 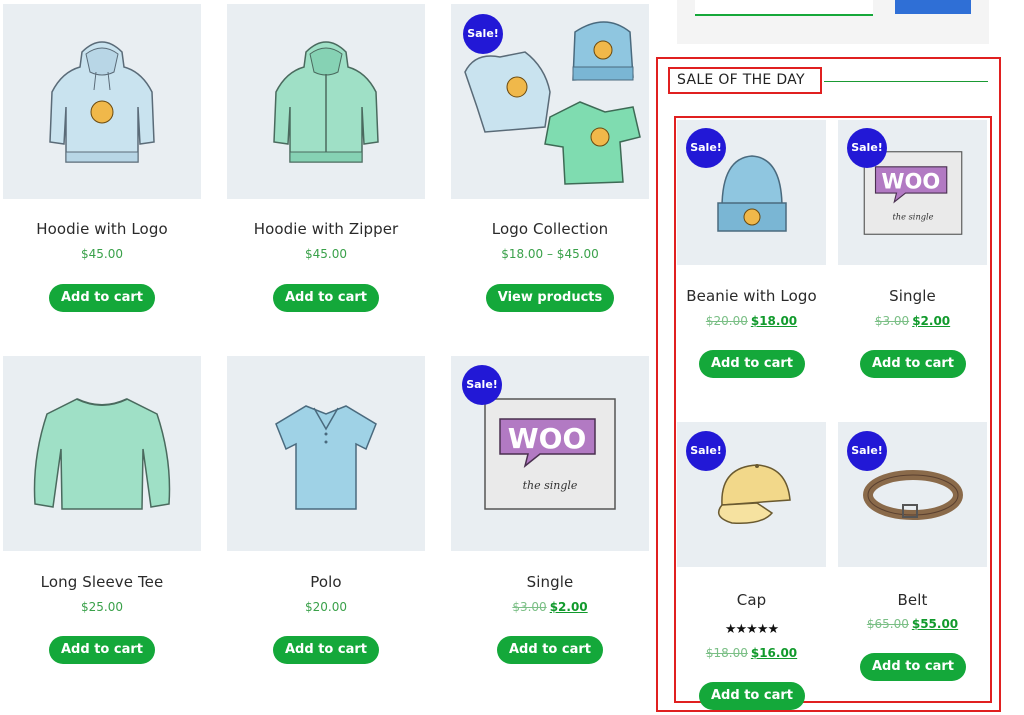 I want to click on regular-price: $65.00, so click(x=887, y=624).